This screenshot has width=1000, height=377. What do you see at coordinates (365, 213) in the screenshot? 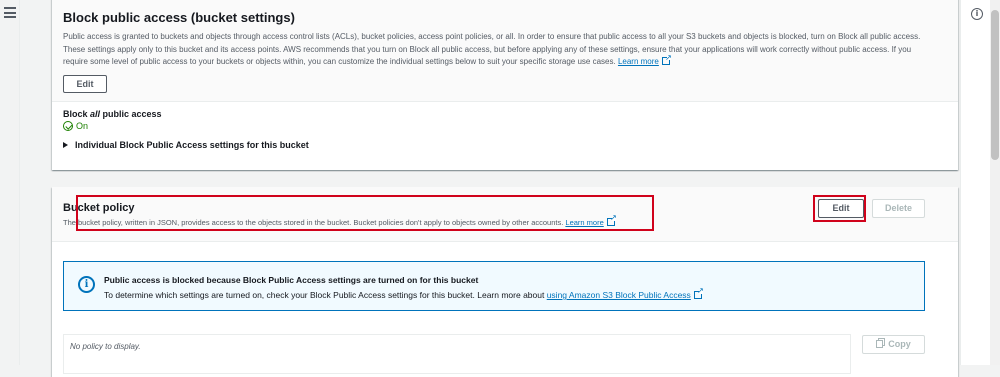
I see `highlight-box-policy-title` at bounding box center [365, 213].